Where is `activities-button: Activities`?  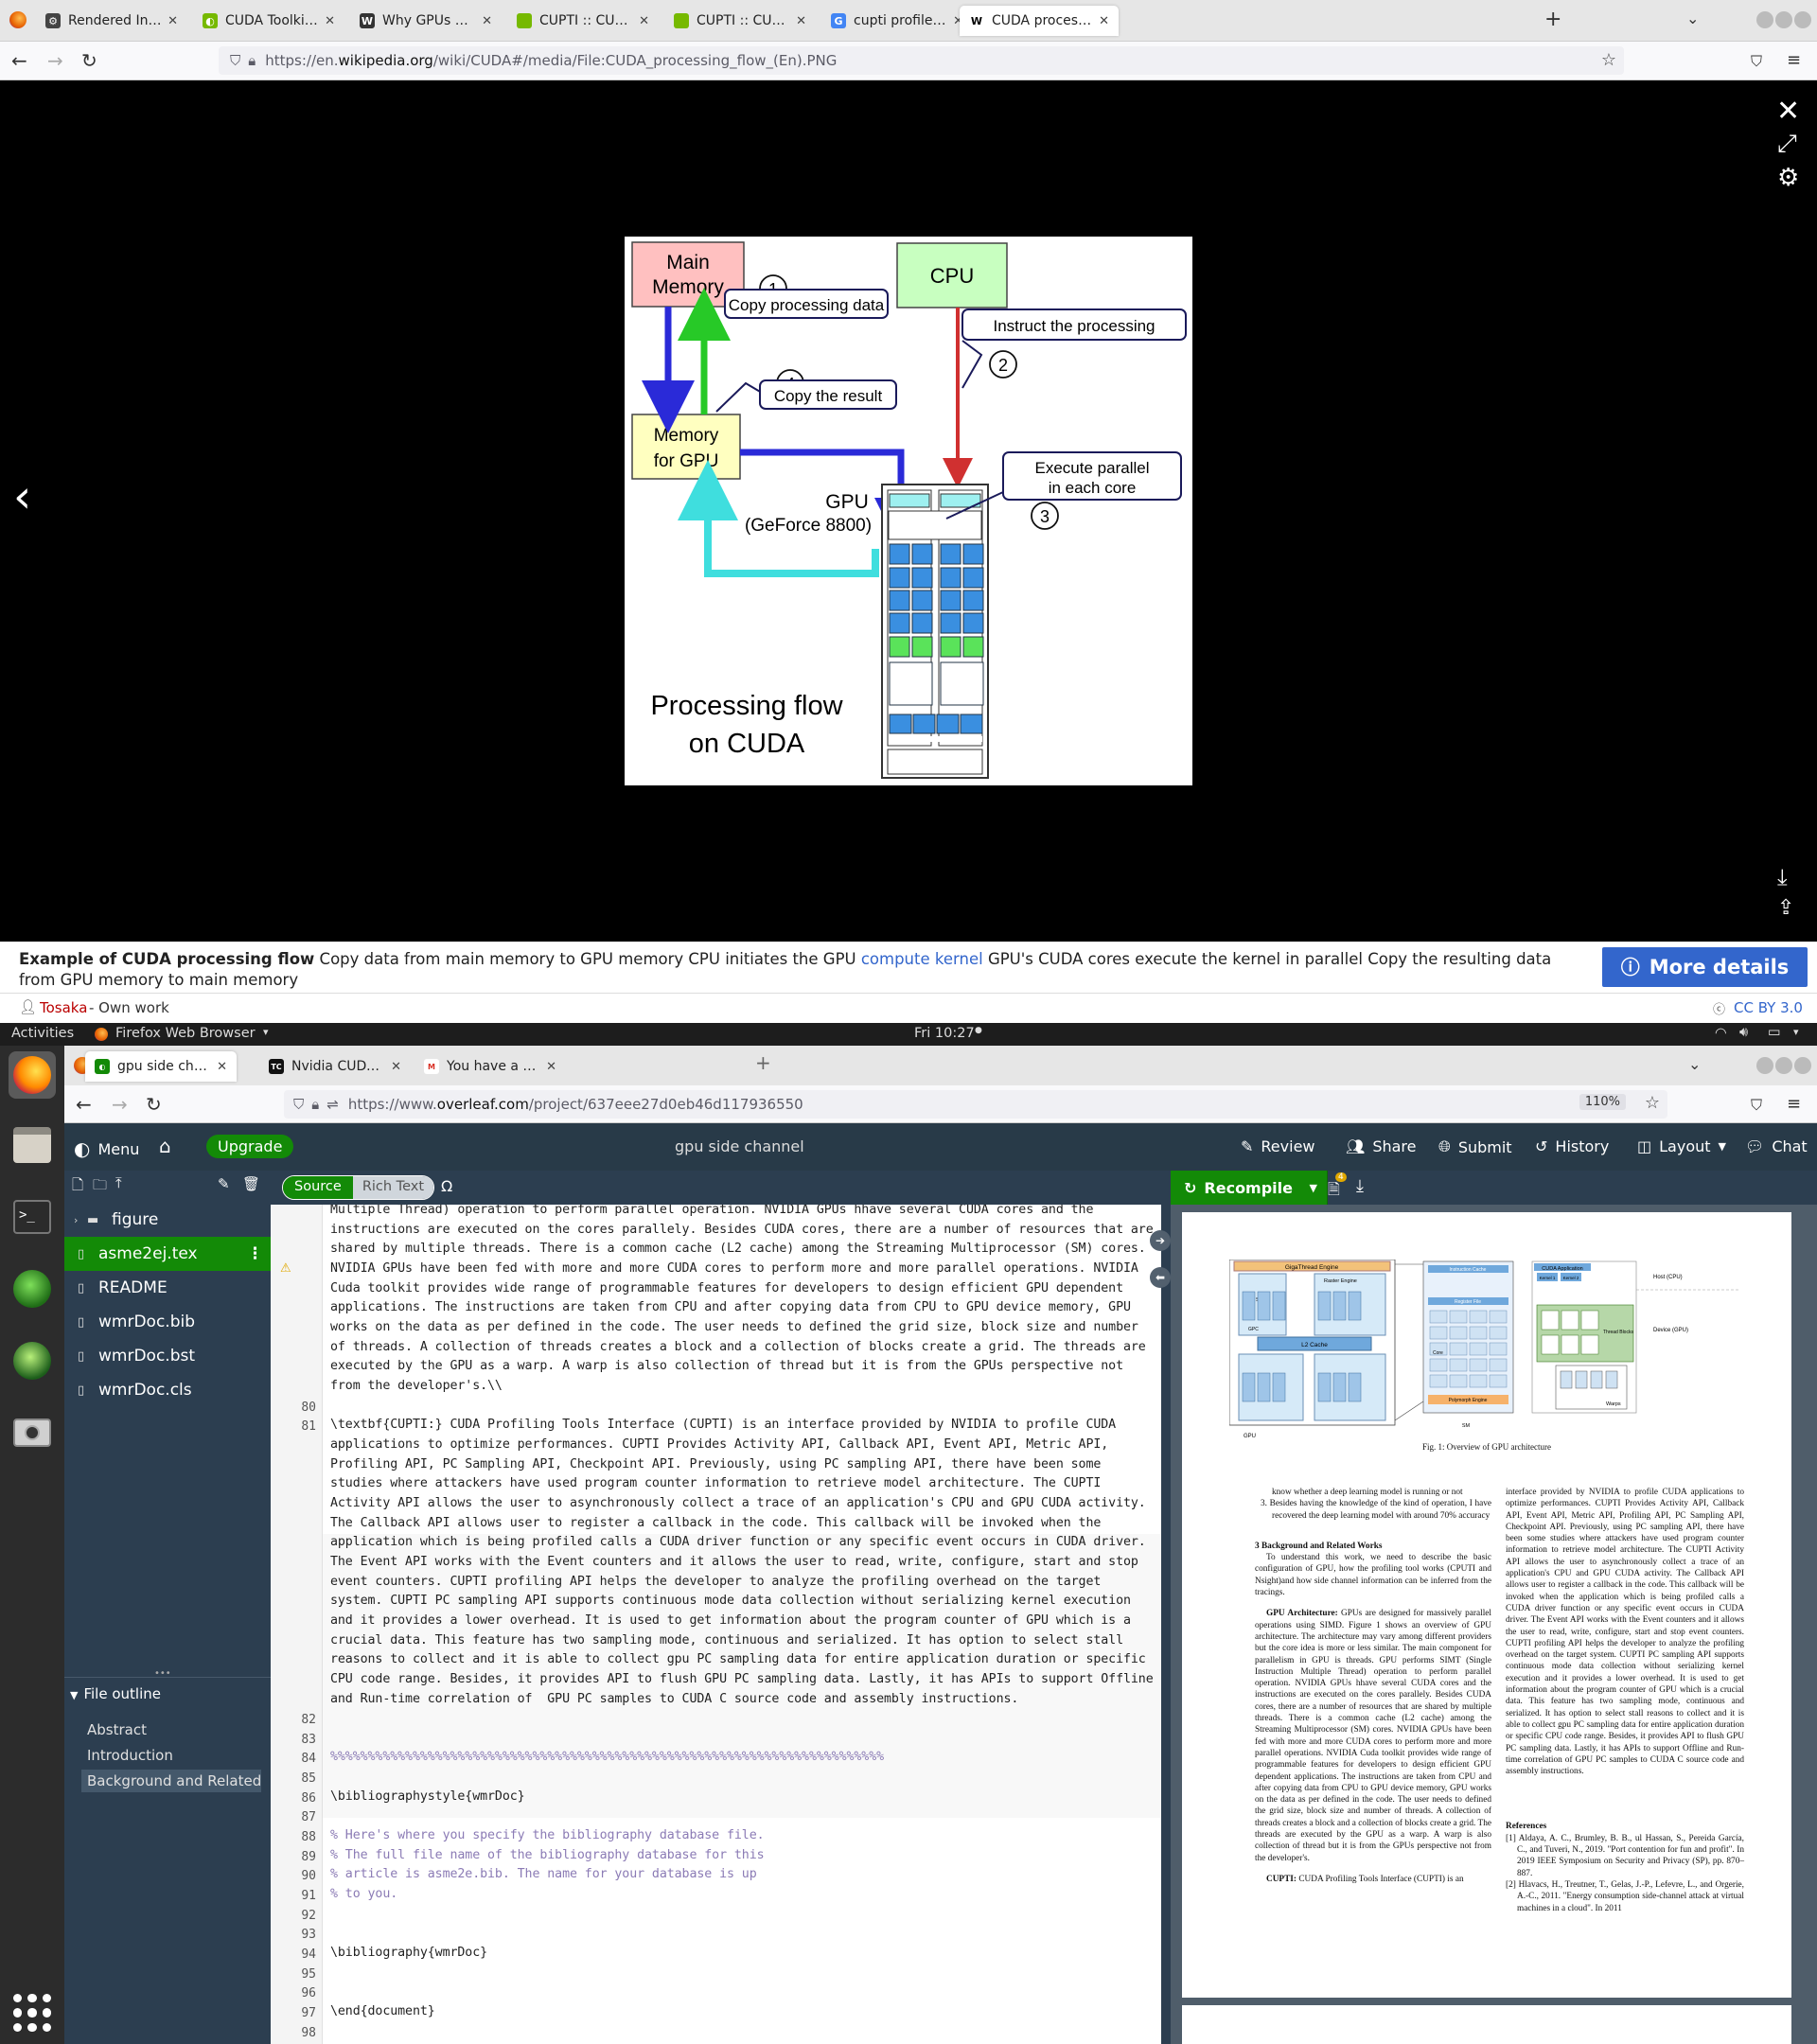
activities-button: Activities is located at coordinates (43, 1033).